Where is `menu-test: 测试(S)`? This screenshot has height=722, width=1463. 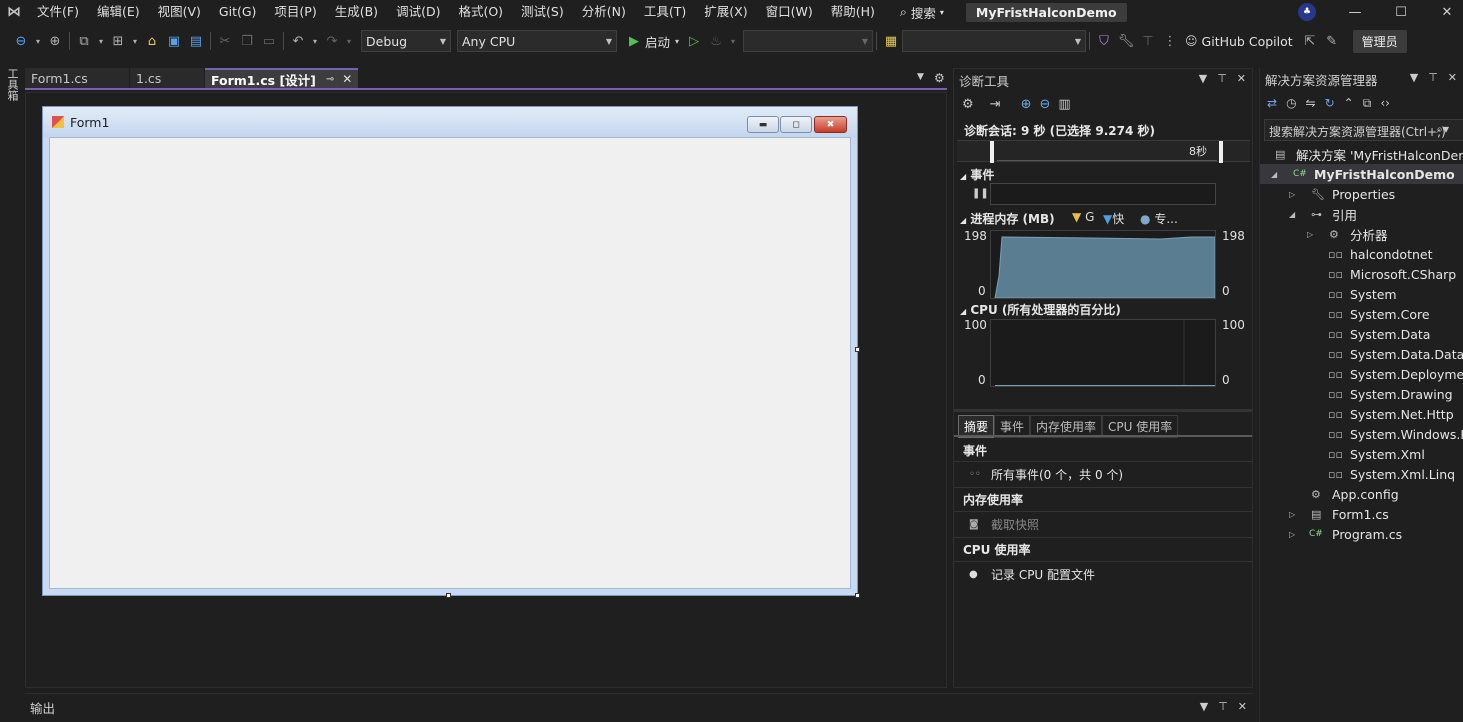 menu-test: 测试(S) is located at coordinates (542, 12).